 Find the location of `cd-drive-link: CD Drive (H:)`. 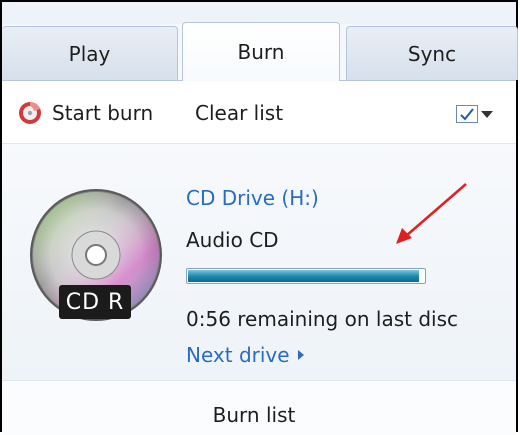

cd-drive-link: CD Drive (H:) is located at coordinates (252, 198).